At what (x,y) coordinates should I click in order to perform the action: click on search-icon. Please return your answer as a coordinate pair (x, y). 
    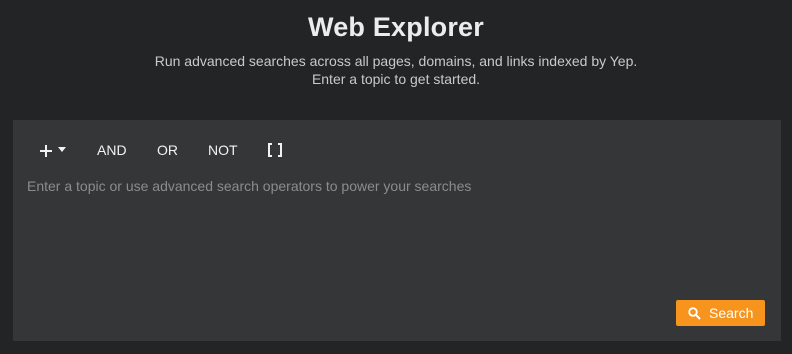
    Looking at the image, I should click on (694, 313).